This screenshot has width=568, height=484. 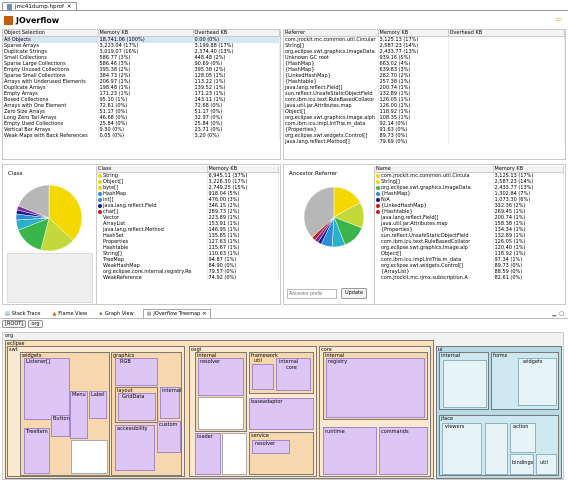 I want to click on treemap-leaf-rgb: RGB, so click(x=136, y=372).